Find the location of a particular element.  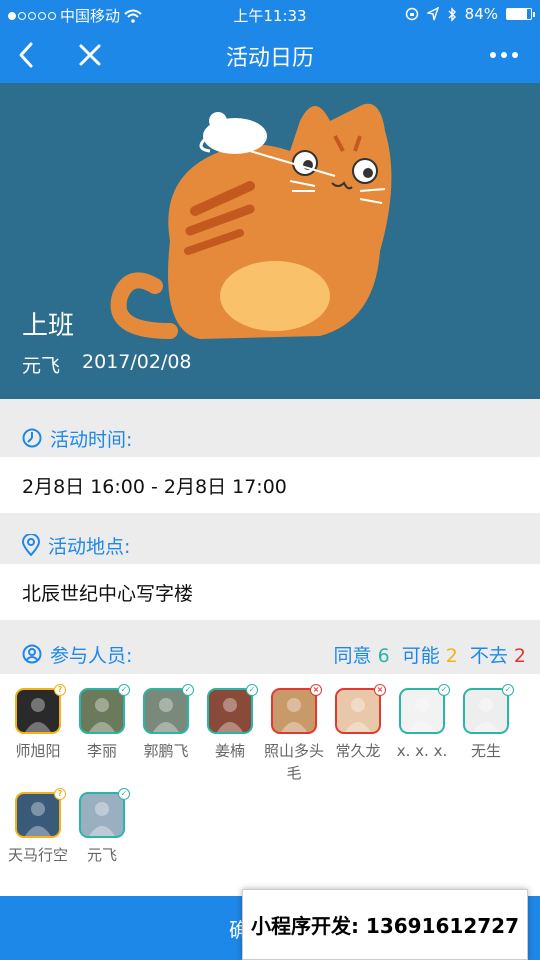

time-value: 2月8日 16:00 - 2月8日 17:00 is located at coordinates (154, 486).